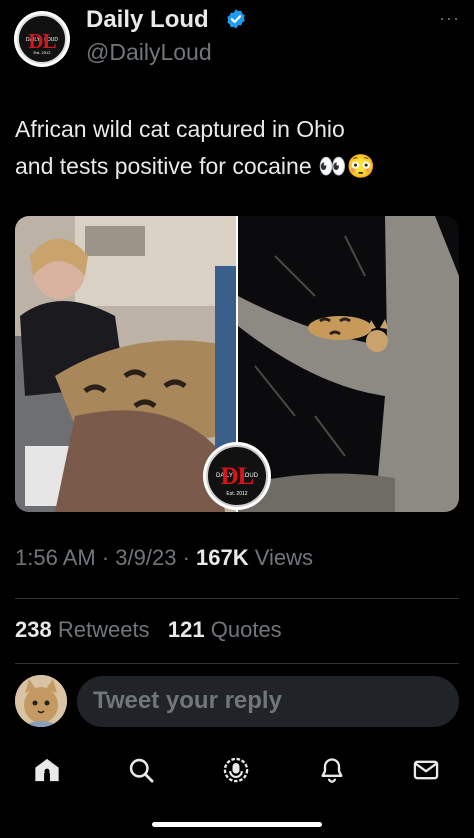 This screenshot has width=474, height=838. Describe the element at coordinates (187, 700) in the screenshot. I see `reply-placeholder: Tweet your reply` at that location.